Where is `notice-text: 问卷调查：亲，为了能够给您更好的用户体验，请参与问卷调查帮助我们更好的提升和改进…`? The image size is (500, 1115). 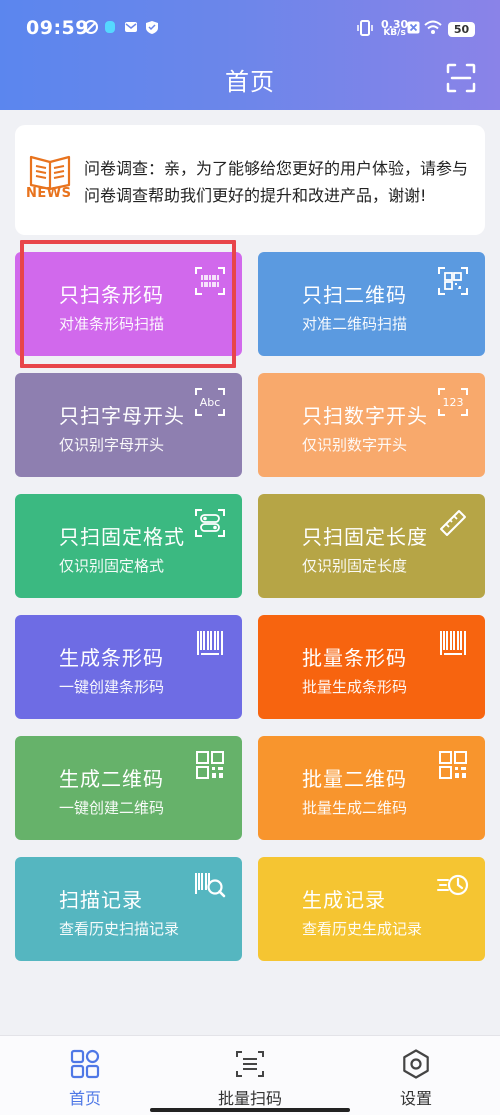 notice-text: 问卷调查：亲，为了能够给您更好的用户体验，请参与问卷调查帮助我们更好的提升和改进… is located at coordinates (276, 182).